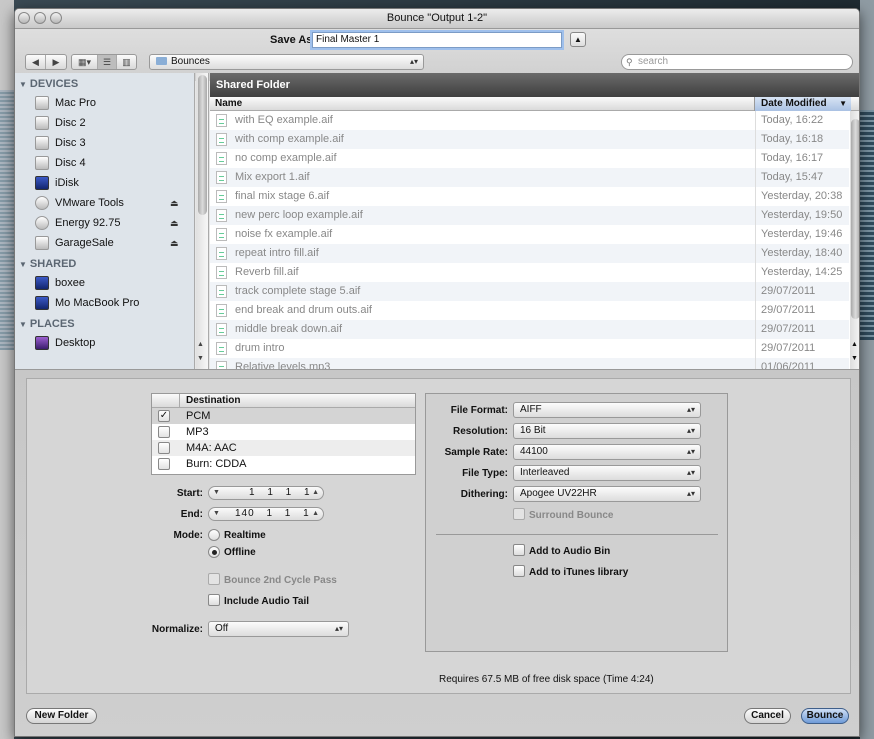 The width and height of the screenshot is (874, 739). Describe the element at coordinates (104, 303) in the screenshot. I see `sidebar-item-macbook-pro: Mo MacBook Pro` at that location.